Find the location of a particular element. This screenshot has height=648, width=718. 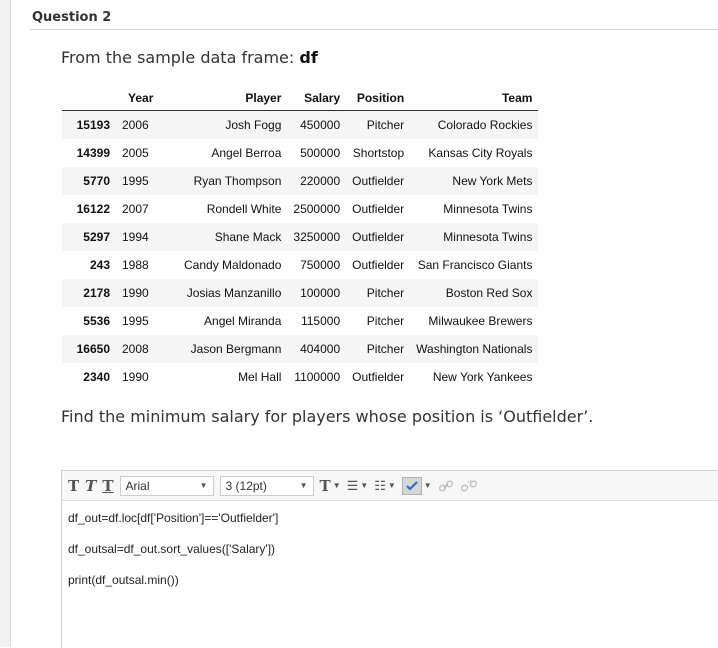

cell-salary: 1100000 is located at coordinates (317, 377).